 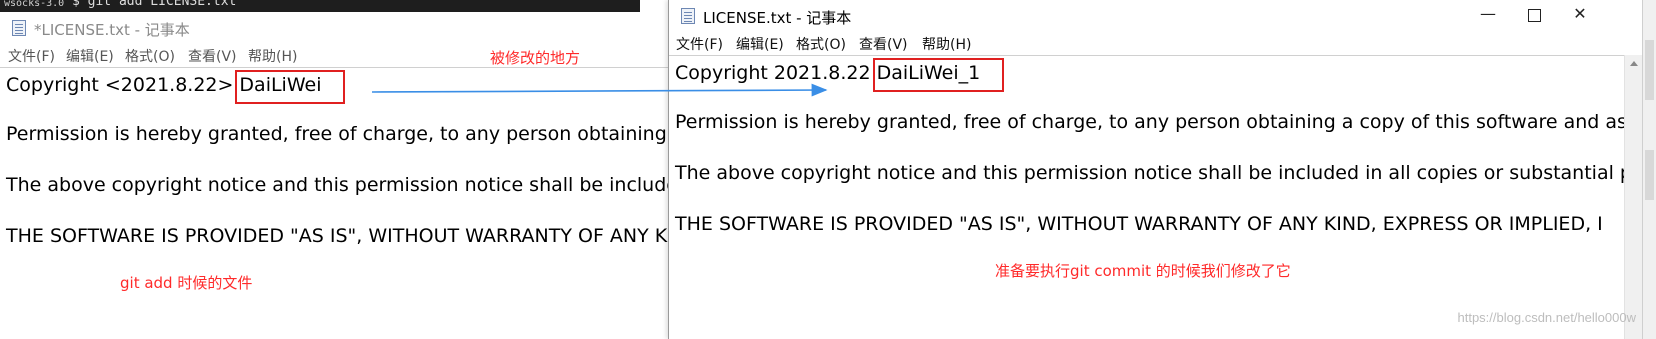 I want to click on annotation-git-add-file: git add 时候的文件, so click(x=186, y=283).